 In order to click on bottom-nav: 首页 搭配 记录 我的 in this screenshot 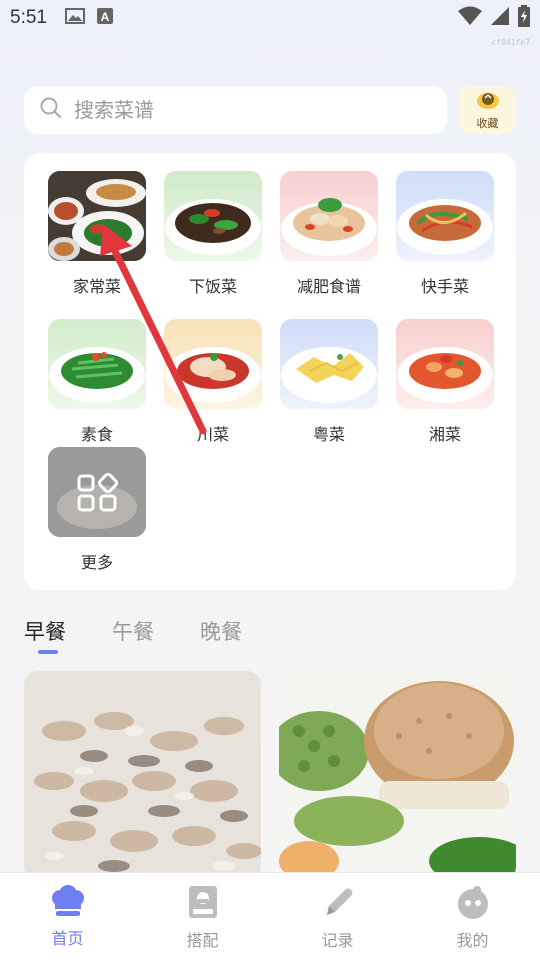, I will do `click(270, 916)`.